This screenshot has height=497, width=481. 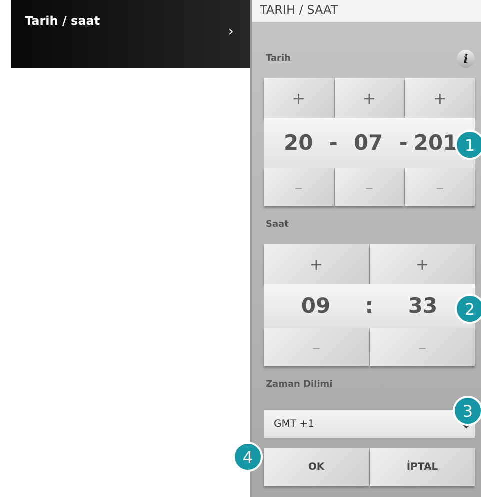 I want to click on section-label: Saat, so click(x=277, y=225).